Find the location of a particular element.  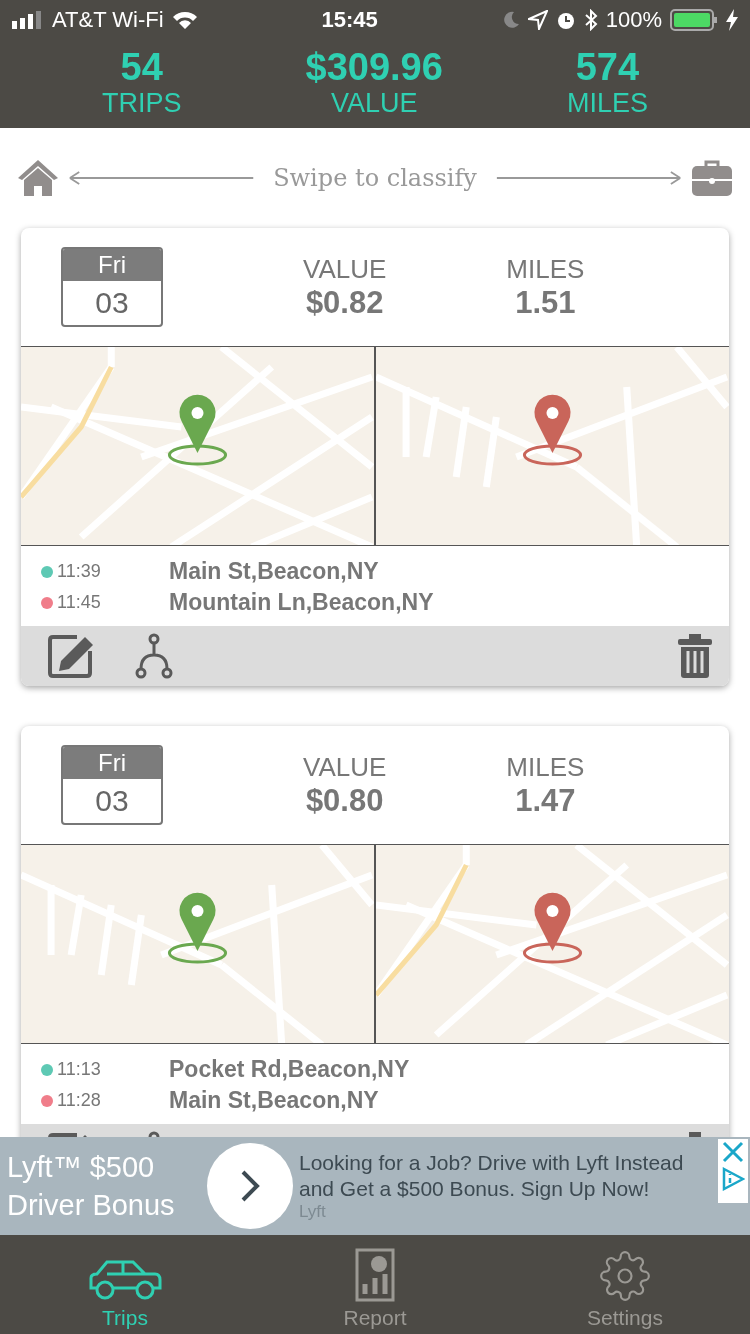

edit-icon is located at coordinates (71, 656).